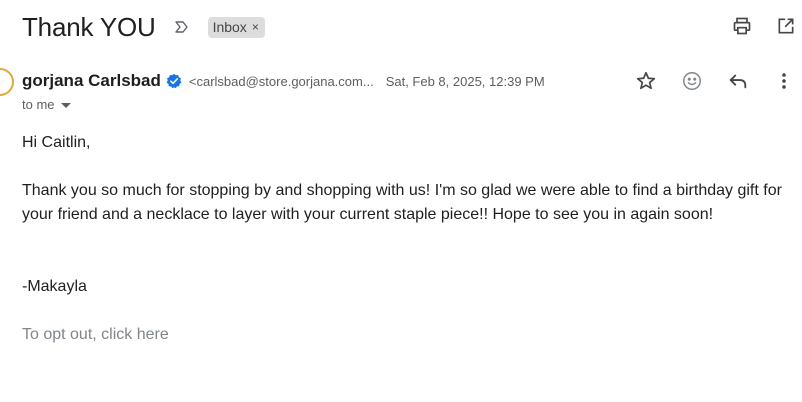  Describe the element at coordinates (784, 81) in the screenshot. I see `more-vertical-icon` at that location.